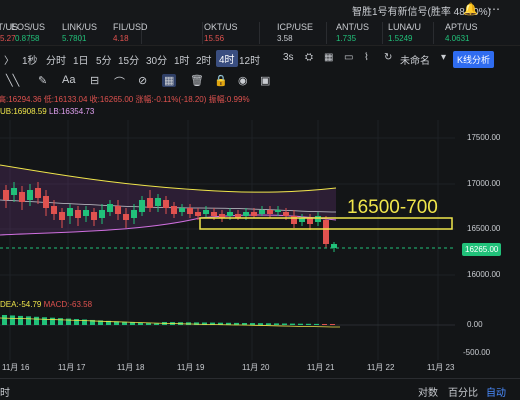 This screenshot has height=400, width=520. What do you see at coordinates (463, 391) in the screenshot?
I see `percent-scale-button: 百分比` at bounding box center [463, 391].